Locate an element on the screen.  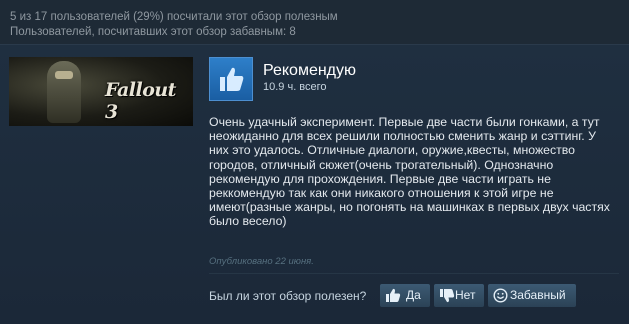
smiley-icon is located at coordinates (500, 295).